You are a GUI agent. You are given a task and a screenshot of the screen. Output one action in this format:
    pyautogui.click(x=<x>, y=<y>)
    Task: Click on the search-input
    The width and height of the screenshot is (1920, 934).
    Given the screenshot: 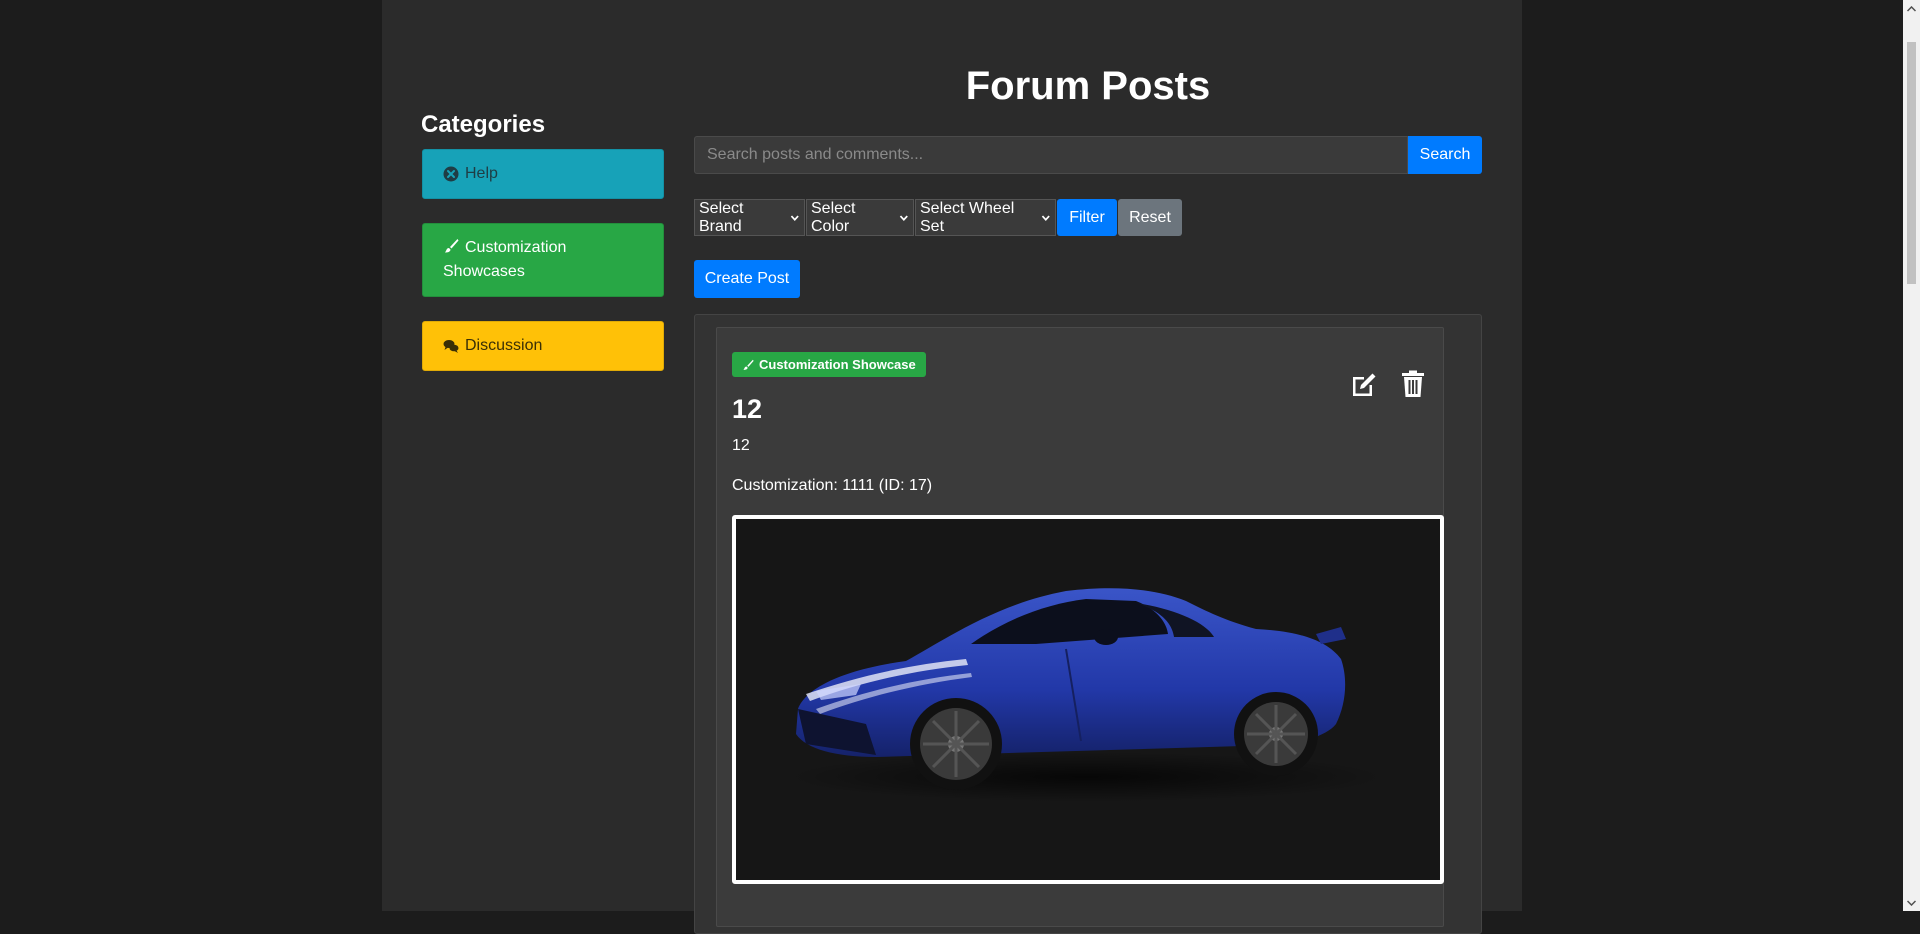 What is the action you would take?
    pyautogui.click(x=1051, y=155)
    